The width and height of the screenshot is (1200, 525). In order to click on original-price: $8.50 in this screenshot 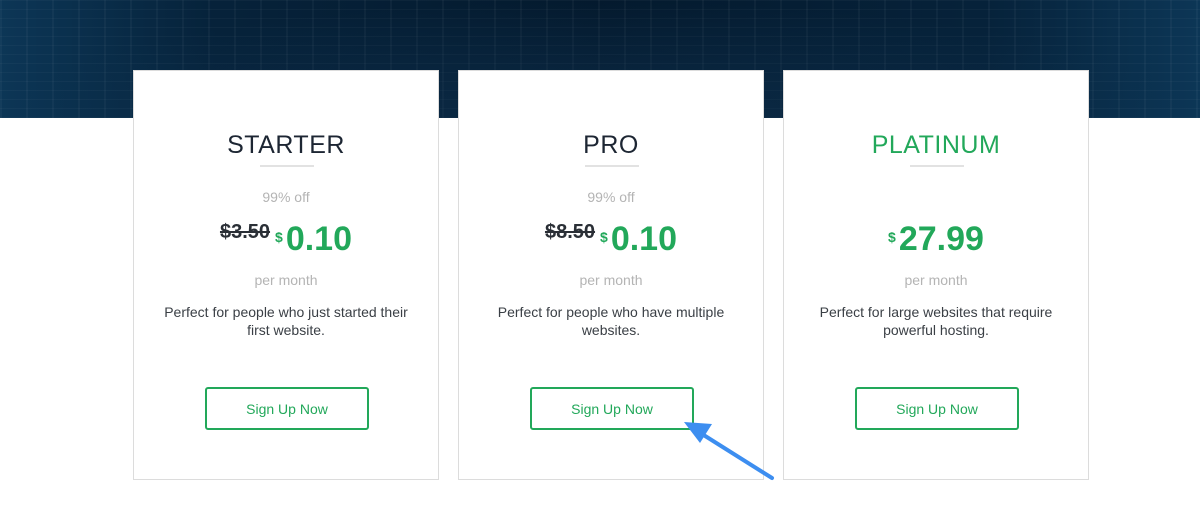, I will do `click(570, 232)`.